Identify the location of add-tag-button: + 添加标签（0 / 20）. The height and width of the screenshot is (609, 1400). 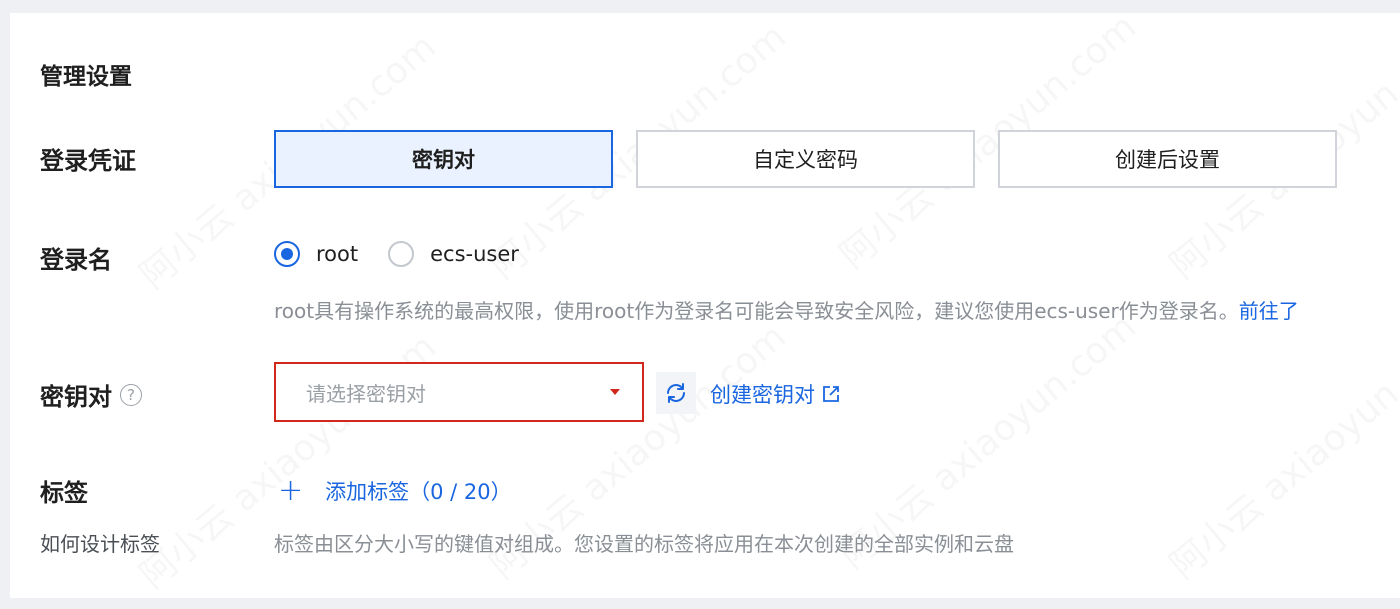
(395, 491).